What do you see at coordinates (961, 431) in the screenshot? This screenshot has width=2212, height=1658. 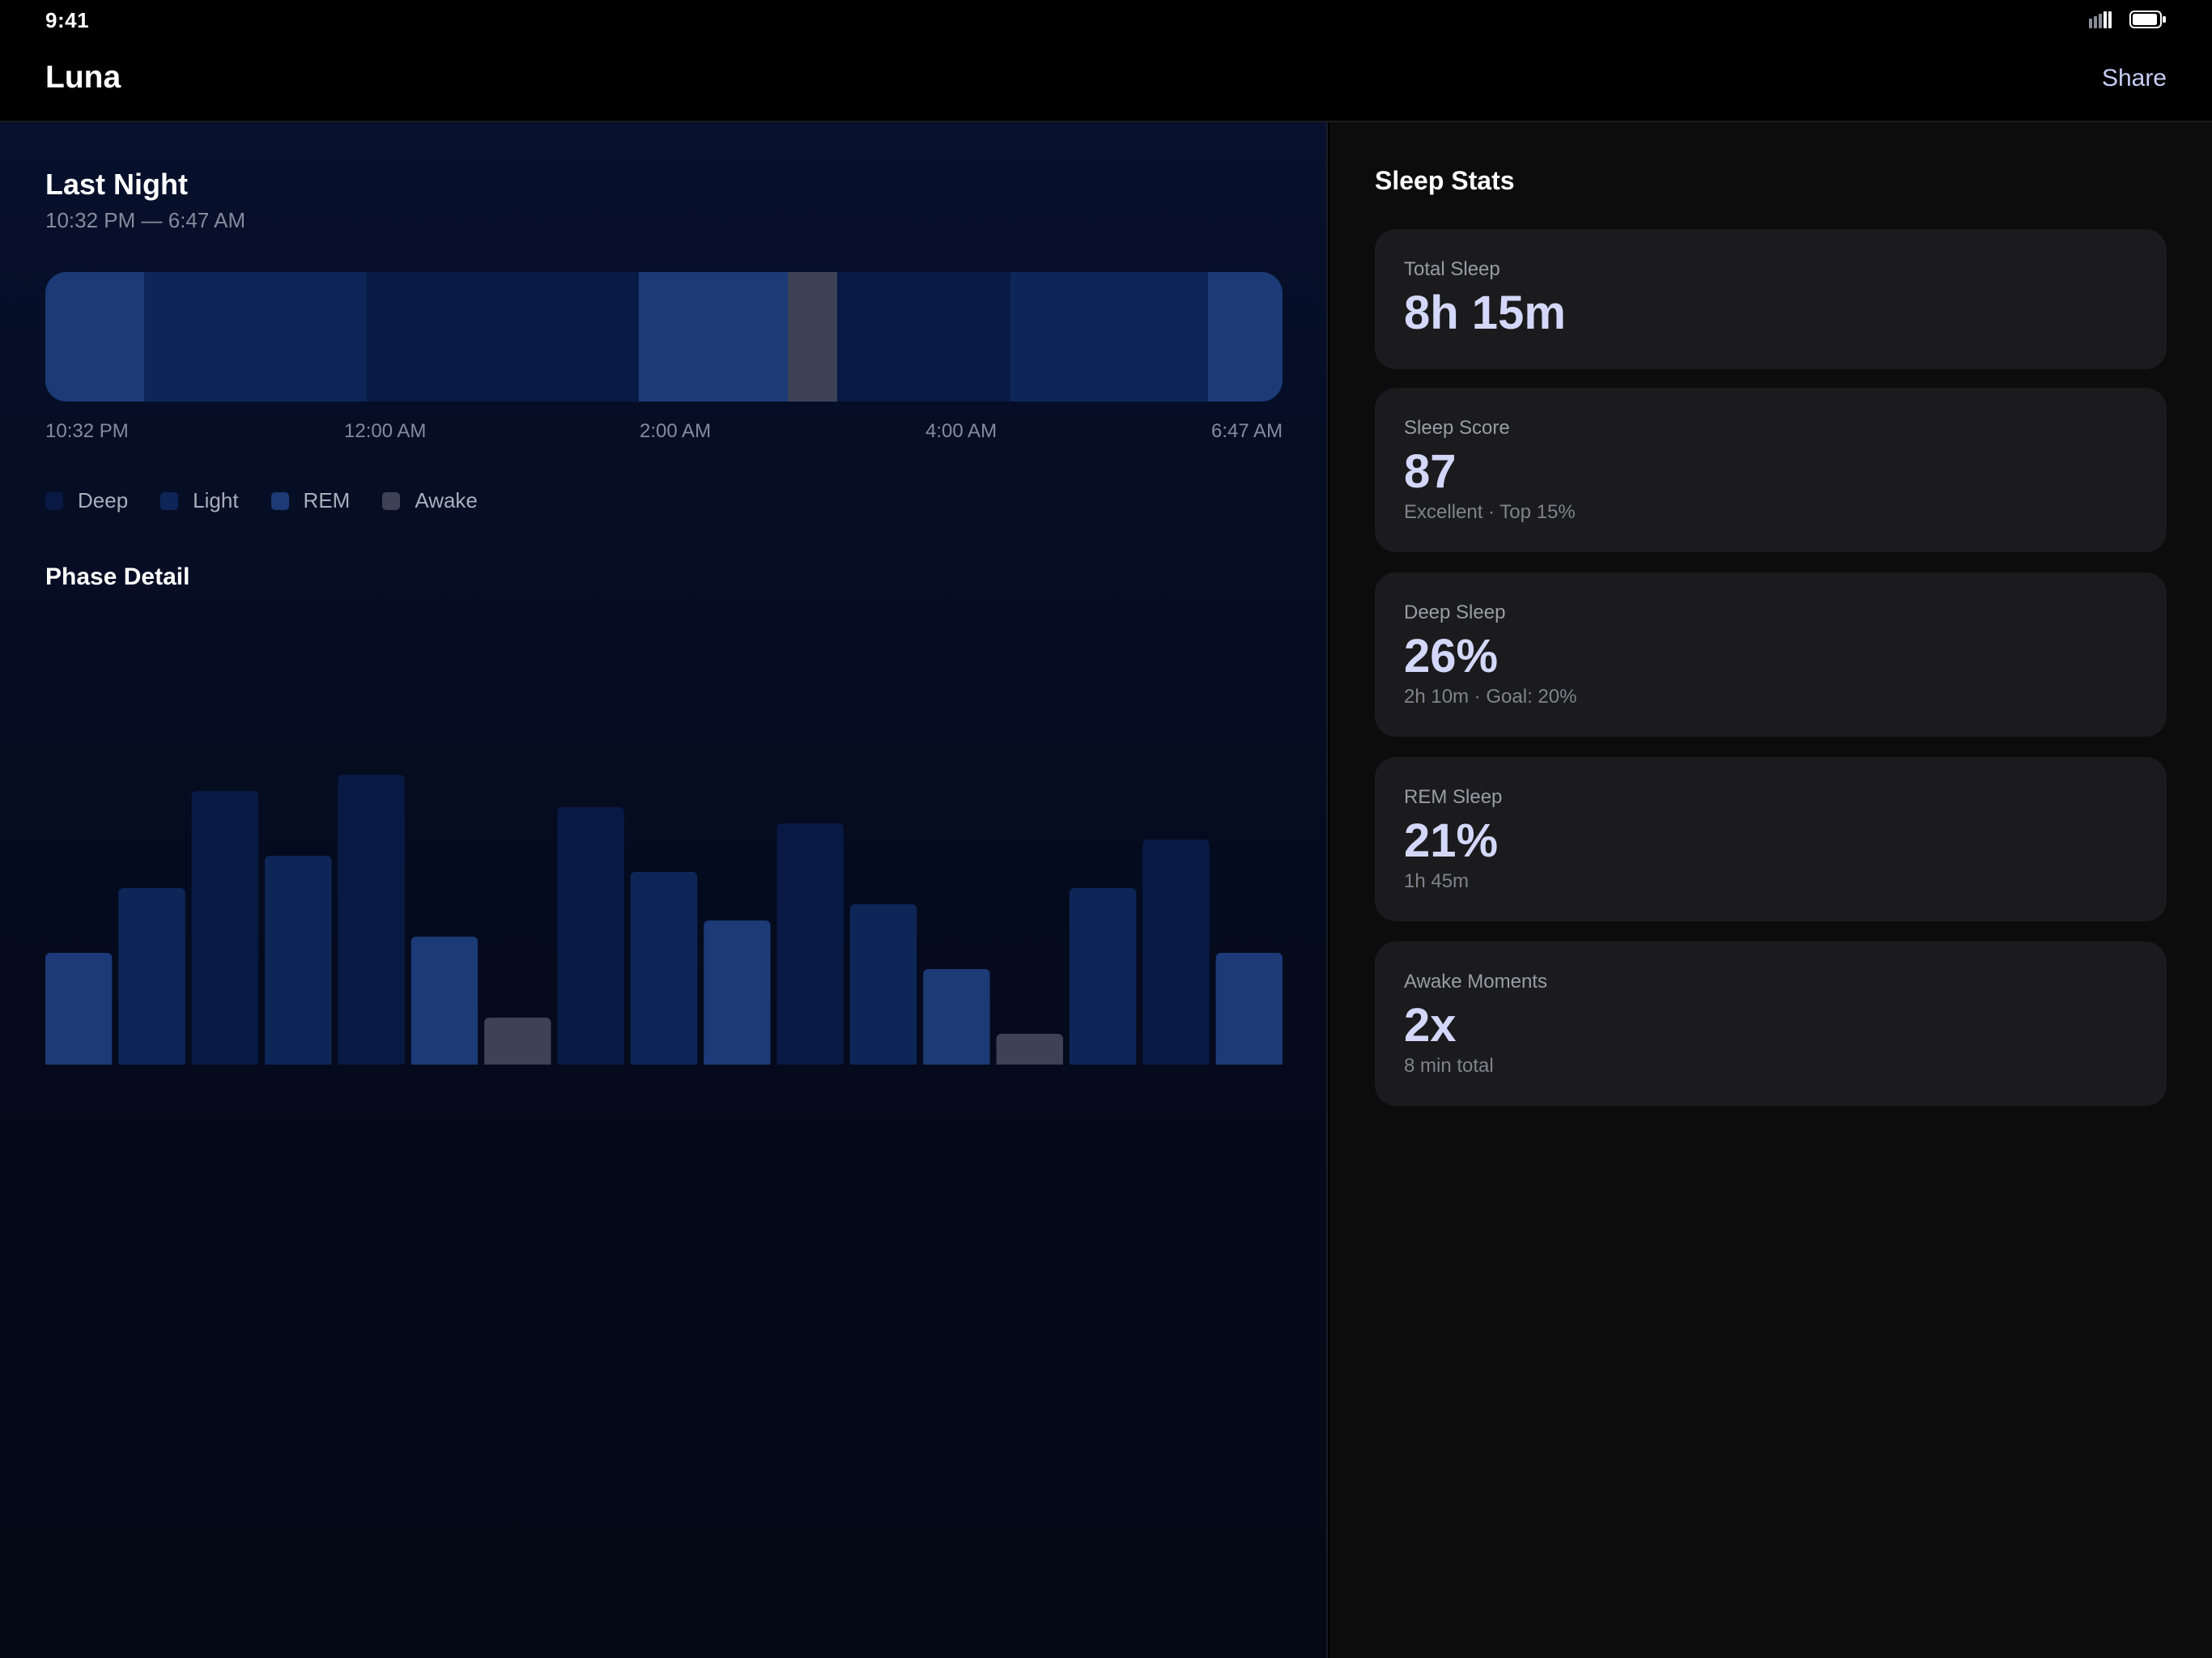 I see `tick-label-4am: 4:00 AM` at bounding box center [961, 431].